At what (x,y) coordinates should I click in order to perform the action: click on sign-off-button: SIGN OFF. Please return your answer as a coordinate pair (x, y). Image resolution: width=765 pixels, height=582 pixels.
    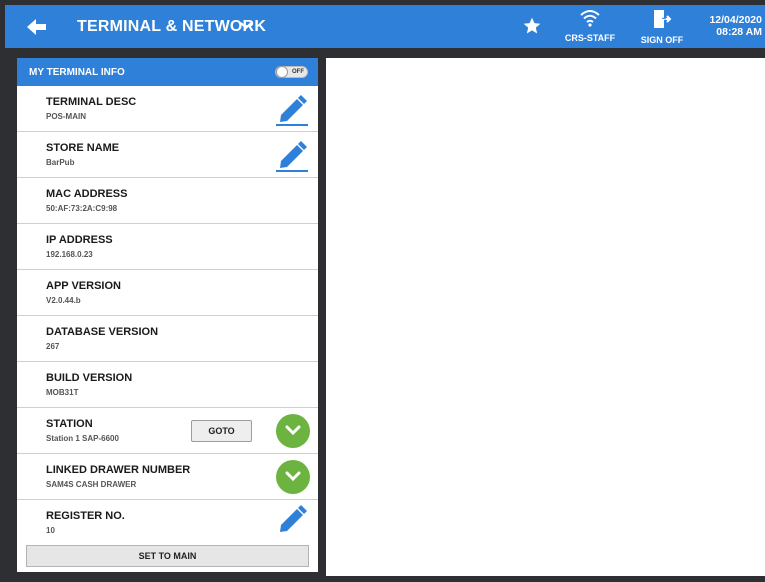
    Looking at the image, I should click on (662, 27).